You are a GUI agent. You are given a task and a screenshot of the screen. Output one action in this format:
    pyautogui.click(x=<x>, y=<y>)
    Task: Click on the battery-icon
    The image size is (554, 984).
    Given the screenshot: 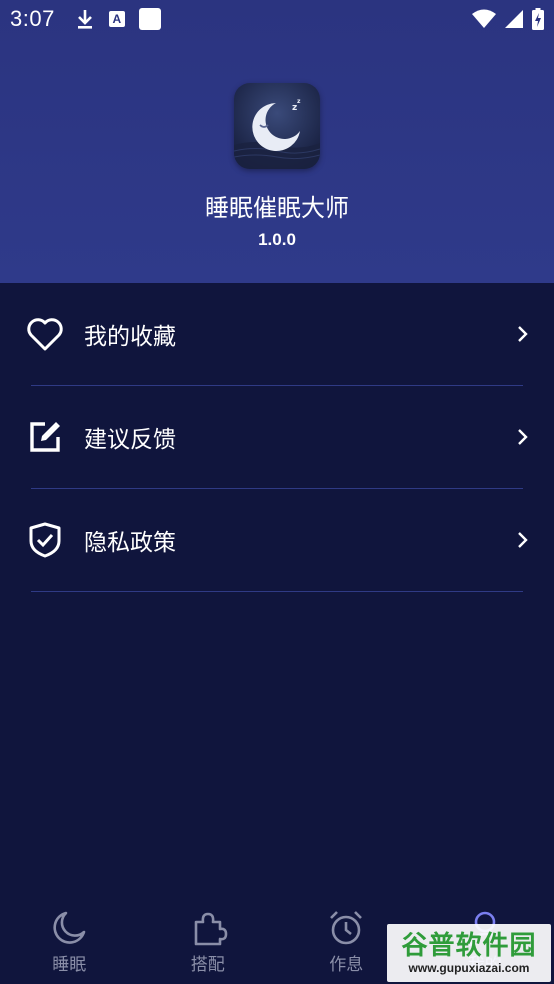 What is the action you would take?
    pyautogui.click(x=538, y=19)
    